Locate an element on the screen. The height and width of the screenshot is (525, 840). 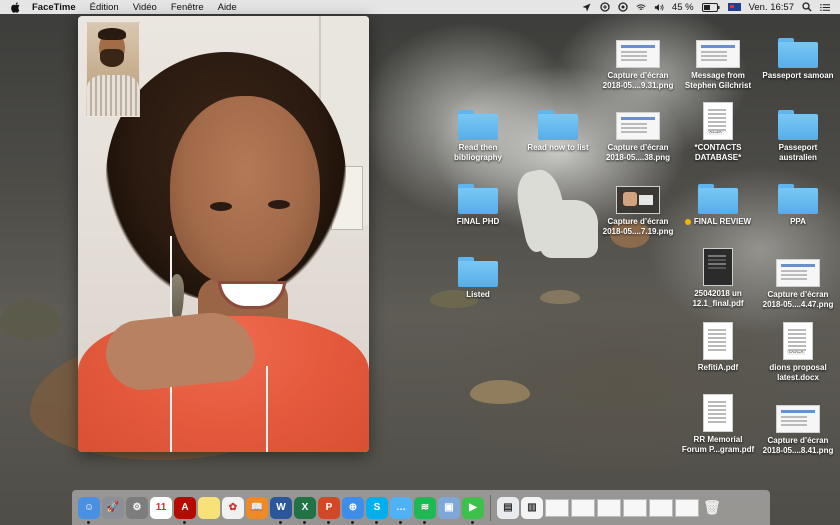
desktop-icon-rr-memorial-pdf: RR Memorial Forum P...gram.pdf is located at coordinates (718, 421).